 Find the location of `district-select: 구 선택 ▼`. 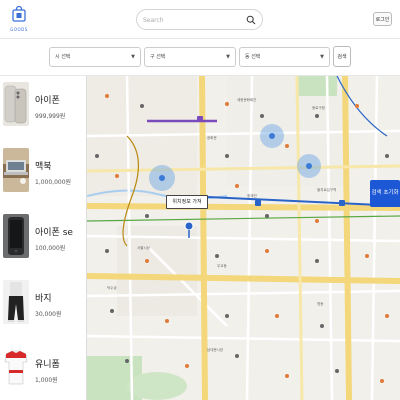

district-select: 구 선택 ▼ is located at coordinates (190, 57).